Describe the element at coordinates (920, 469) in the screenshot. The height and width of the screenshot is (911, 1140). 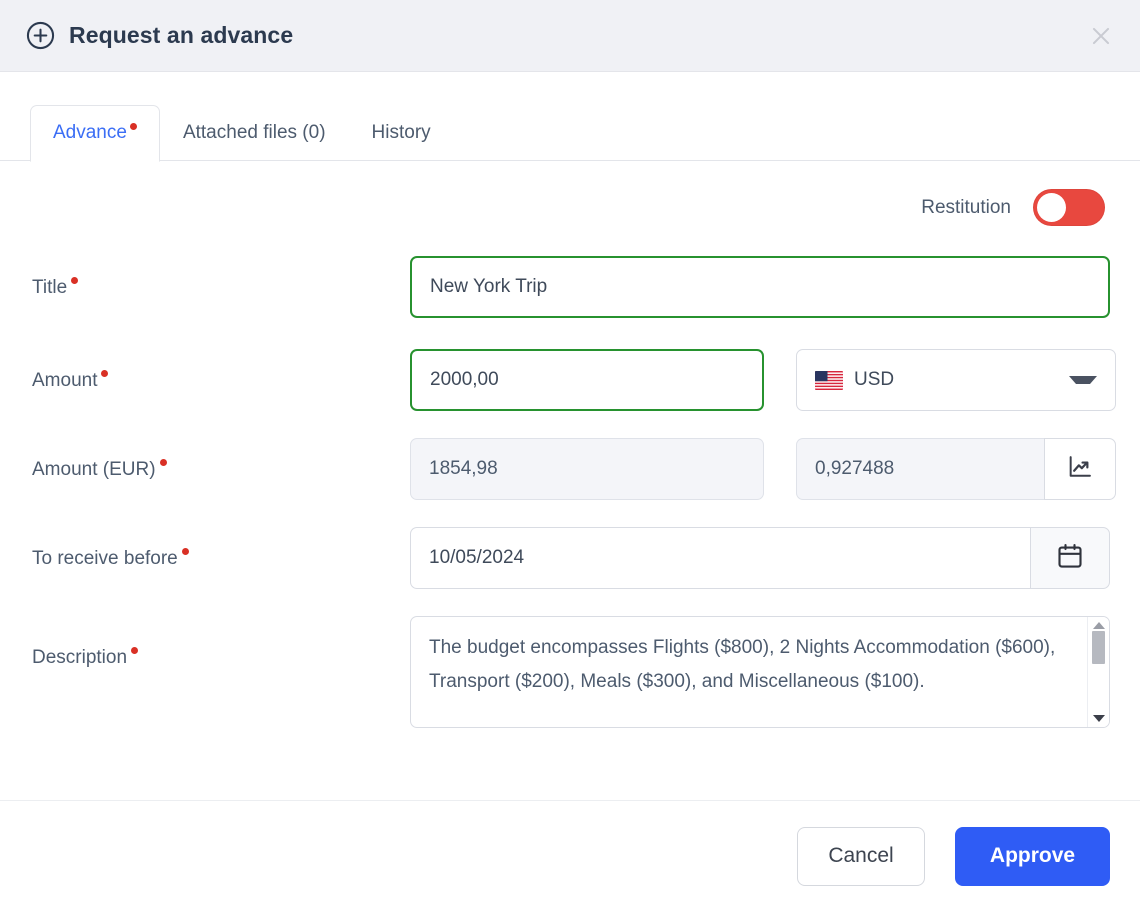
I see `exchange-rate-input: 0,927488` at that location.